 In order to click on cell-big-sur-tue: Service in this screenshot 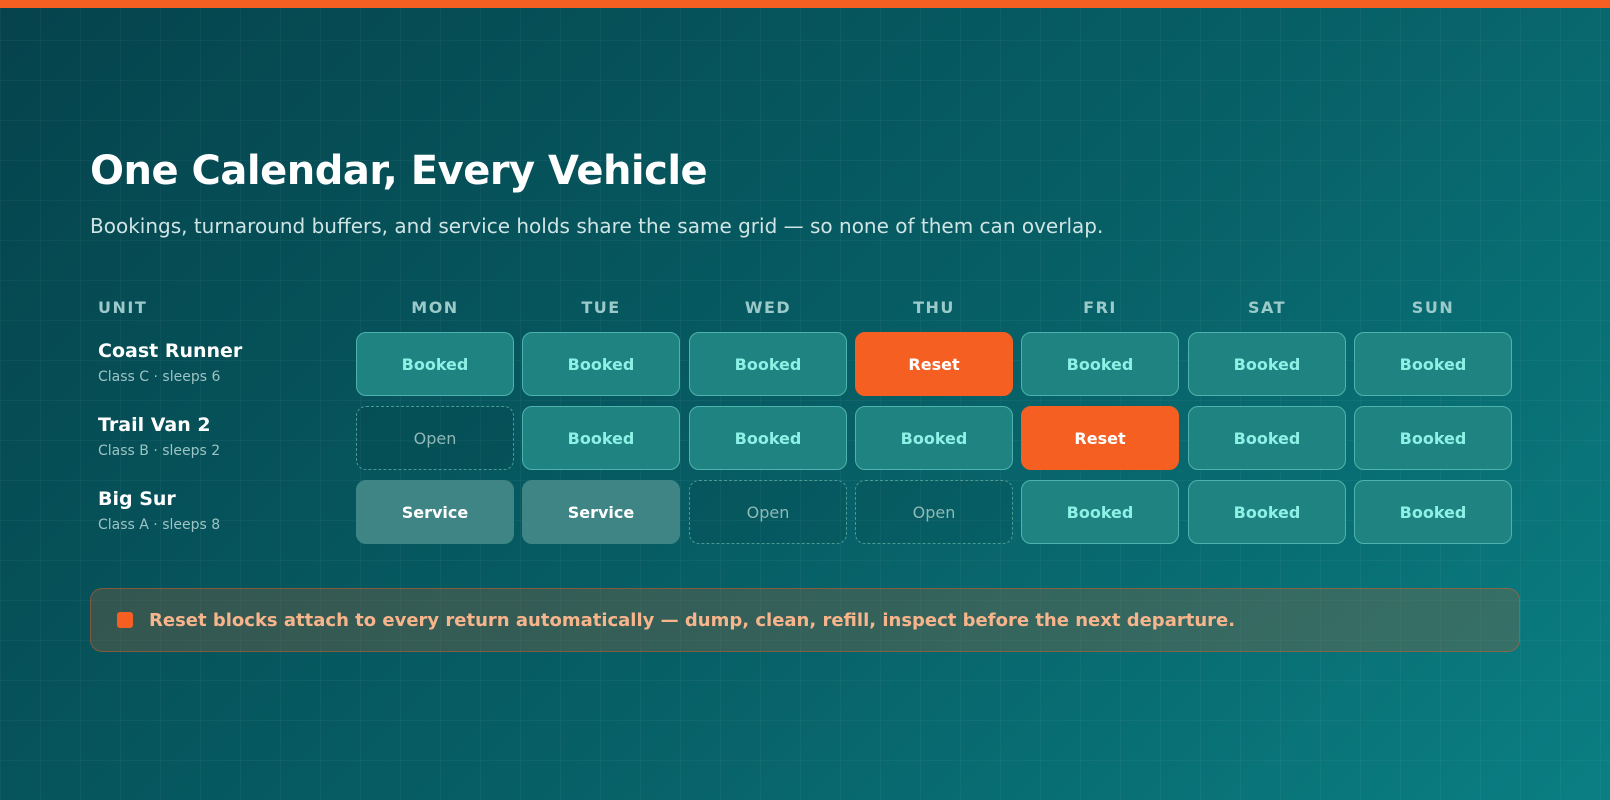, I will do `click(601, 512)`.